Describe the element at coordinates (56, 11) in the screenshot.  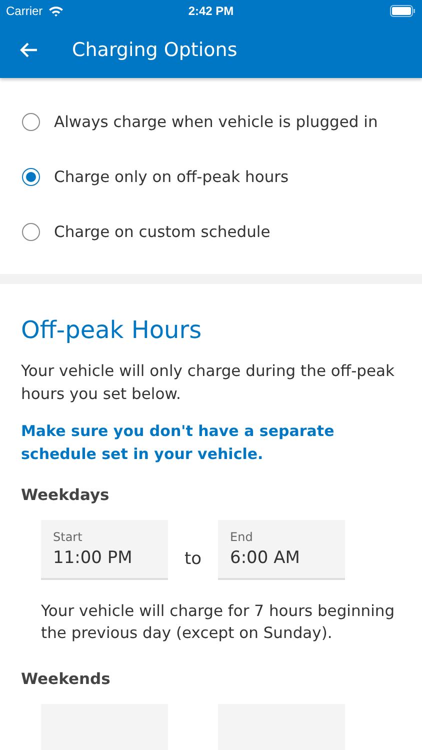
I see `wifi-icon` at that location.